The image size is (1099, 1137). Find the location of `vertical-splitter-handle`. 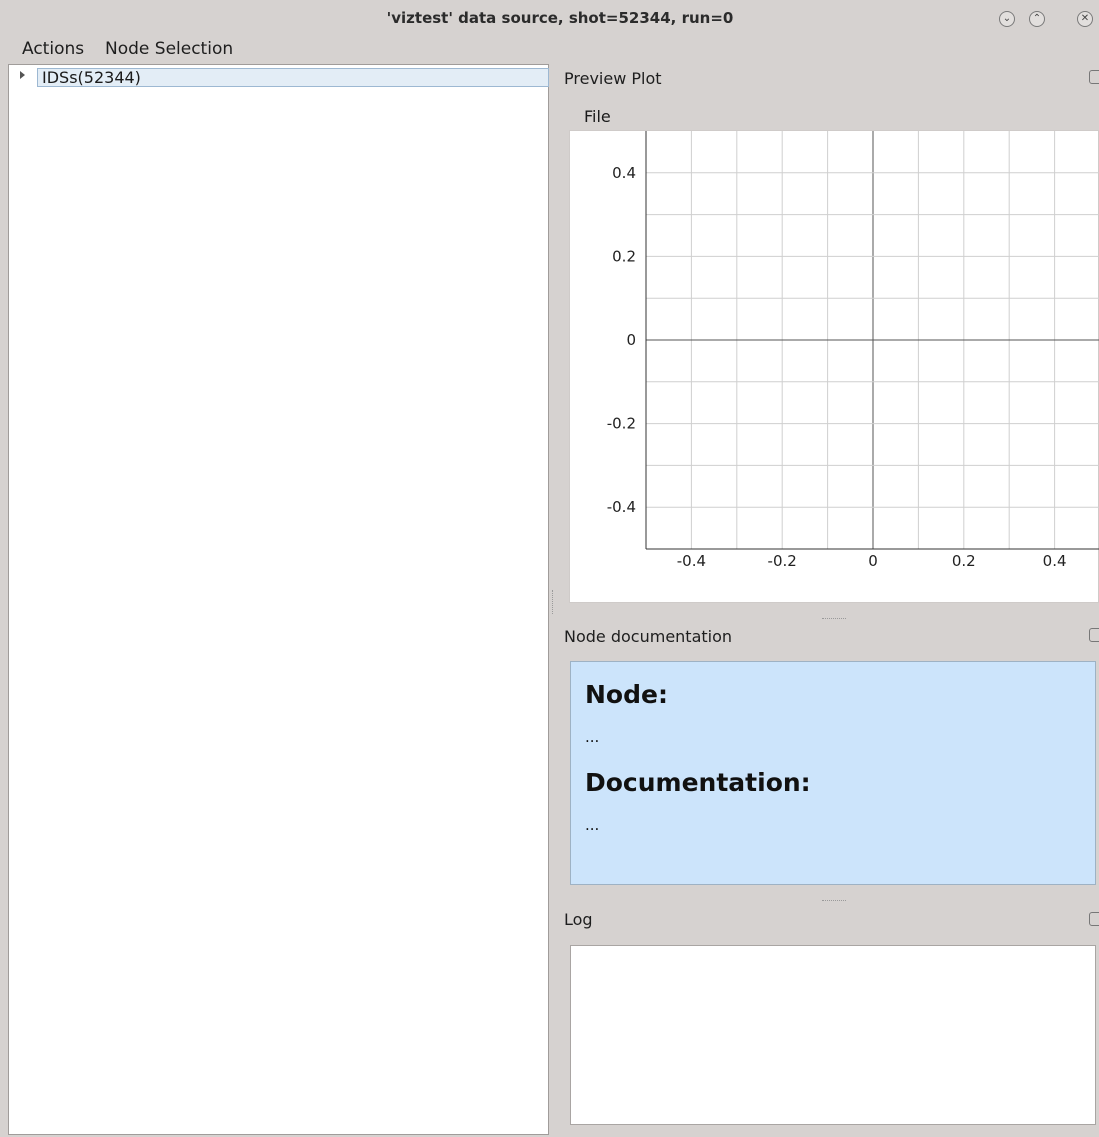

vertical-splitter-handle is located at coordinates (553, 602).